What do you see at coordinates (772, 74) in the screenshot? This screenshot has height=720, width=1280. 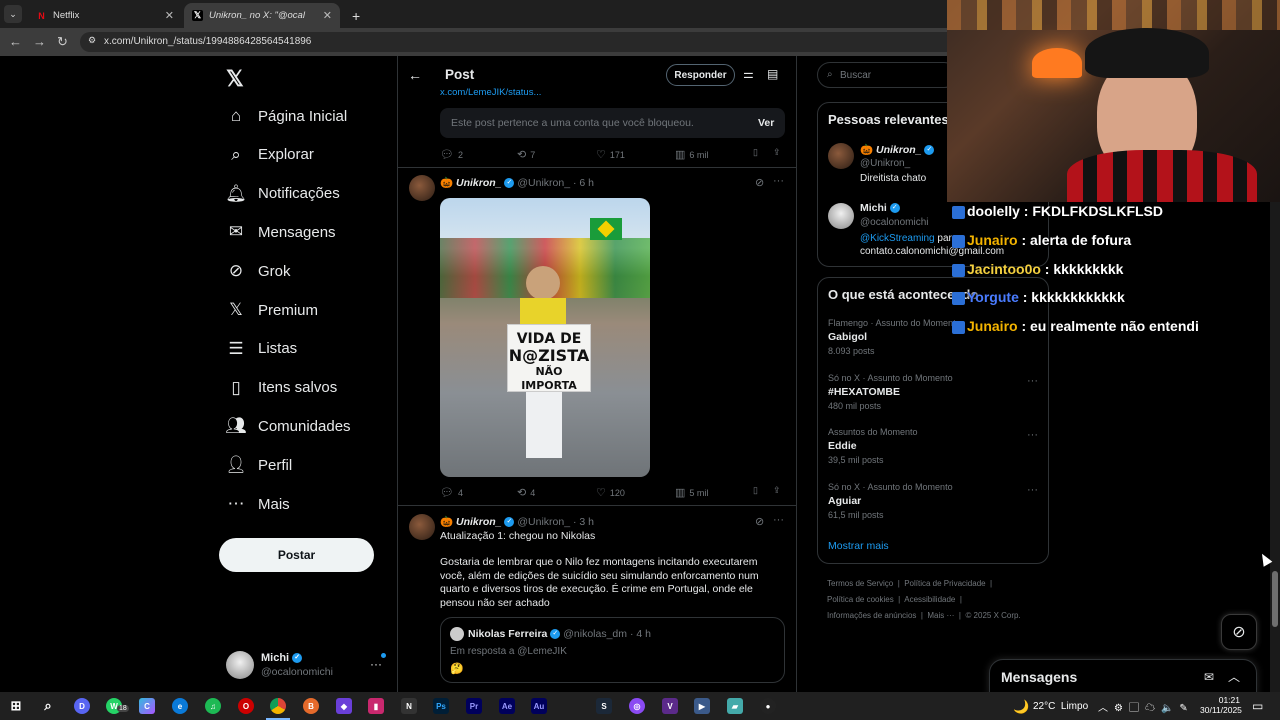 I see `reader-icon: ▤` at bounding box center [772, 74].